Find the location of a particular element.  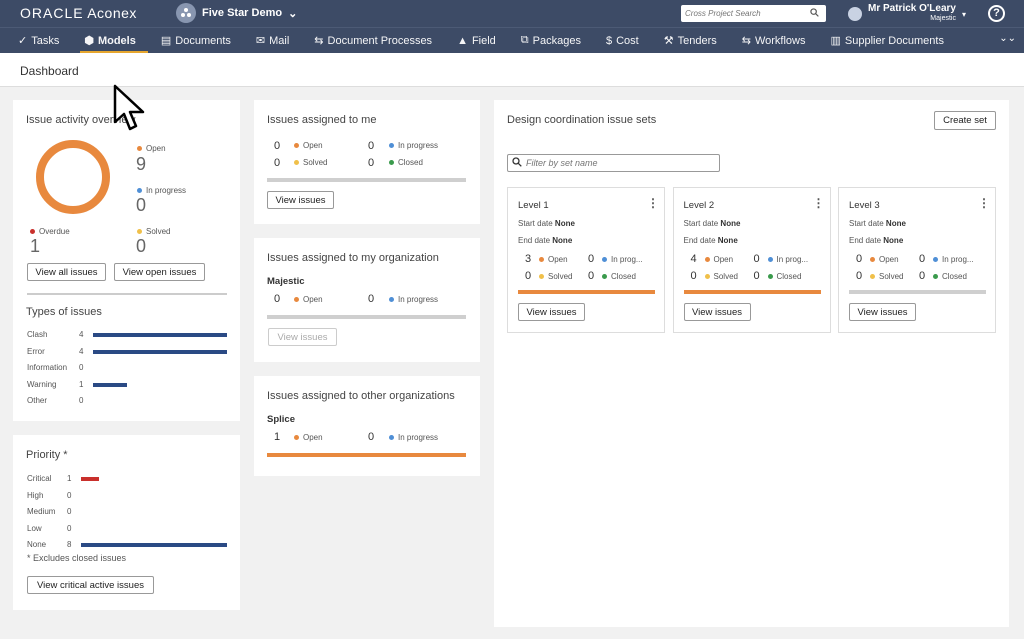

user-menu: Mr Patrick O'Leary Majestic ▾ is located at coordinates (907, 14).